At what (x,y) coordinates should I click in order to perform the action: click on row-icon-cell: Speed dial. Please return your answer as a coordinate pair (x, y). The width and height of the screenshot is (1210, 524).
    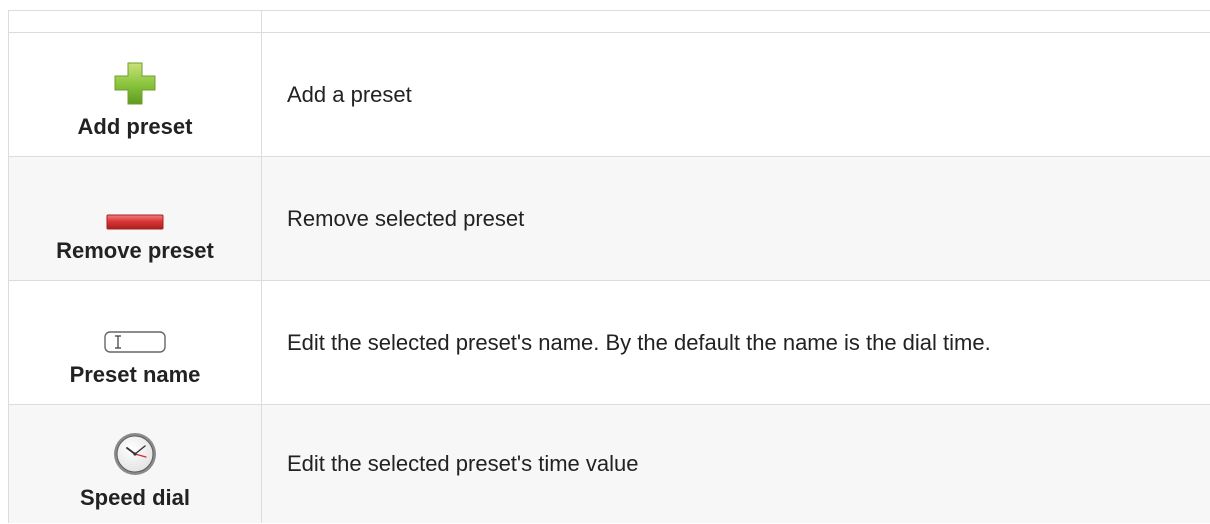
    Looking at the image, I should click on (135, 464).